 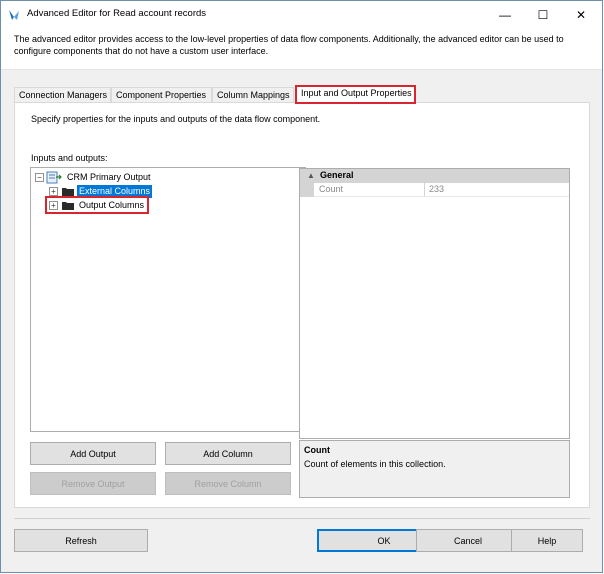 What do you see at coordinates (337, 175) in the screenshot?
I see `category-label: General` at bounding box center [337, 175].